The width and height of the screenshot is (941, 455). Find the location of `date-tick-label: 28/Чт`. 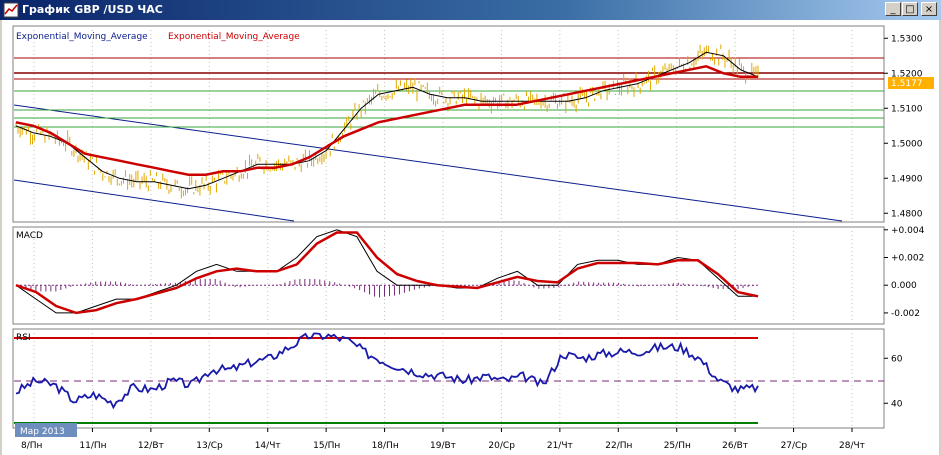

date-tick-label: 28/Чт is located at coordinates (852, 446).